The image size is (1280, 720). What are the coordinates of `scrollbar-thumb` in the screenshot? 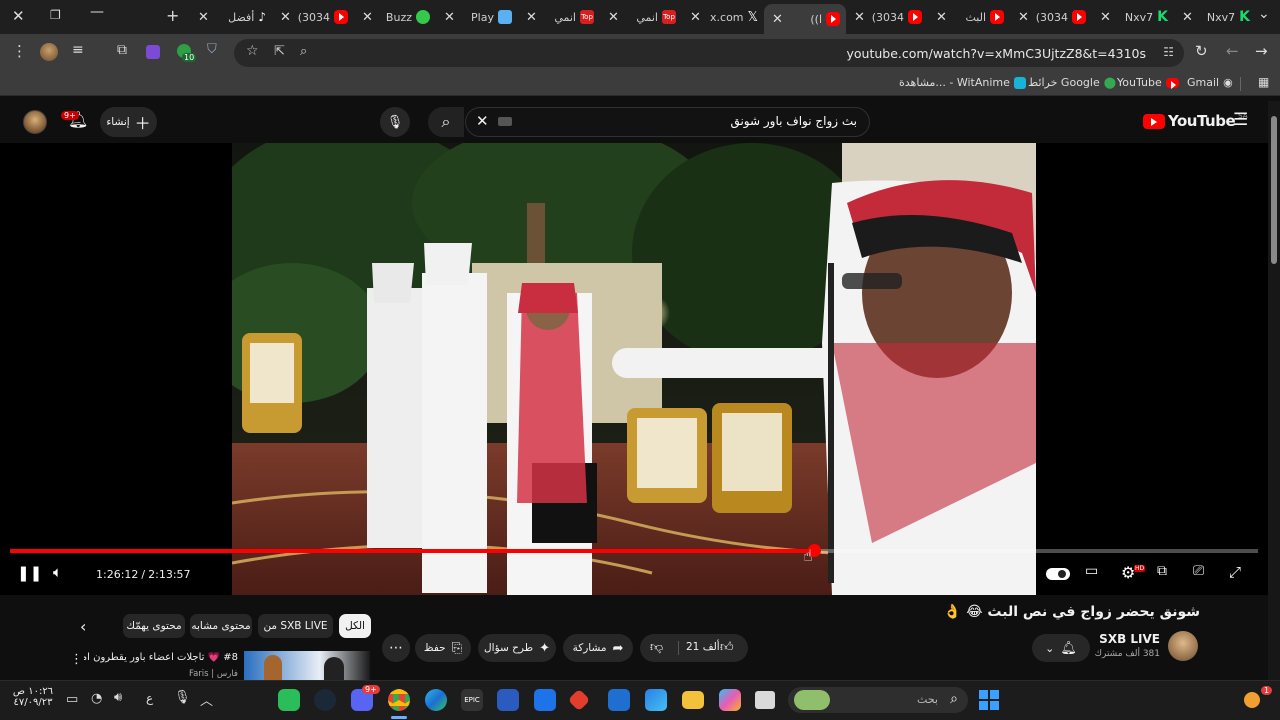 It's located at (1274, 190).